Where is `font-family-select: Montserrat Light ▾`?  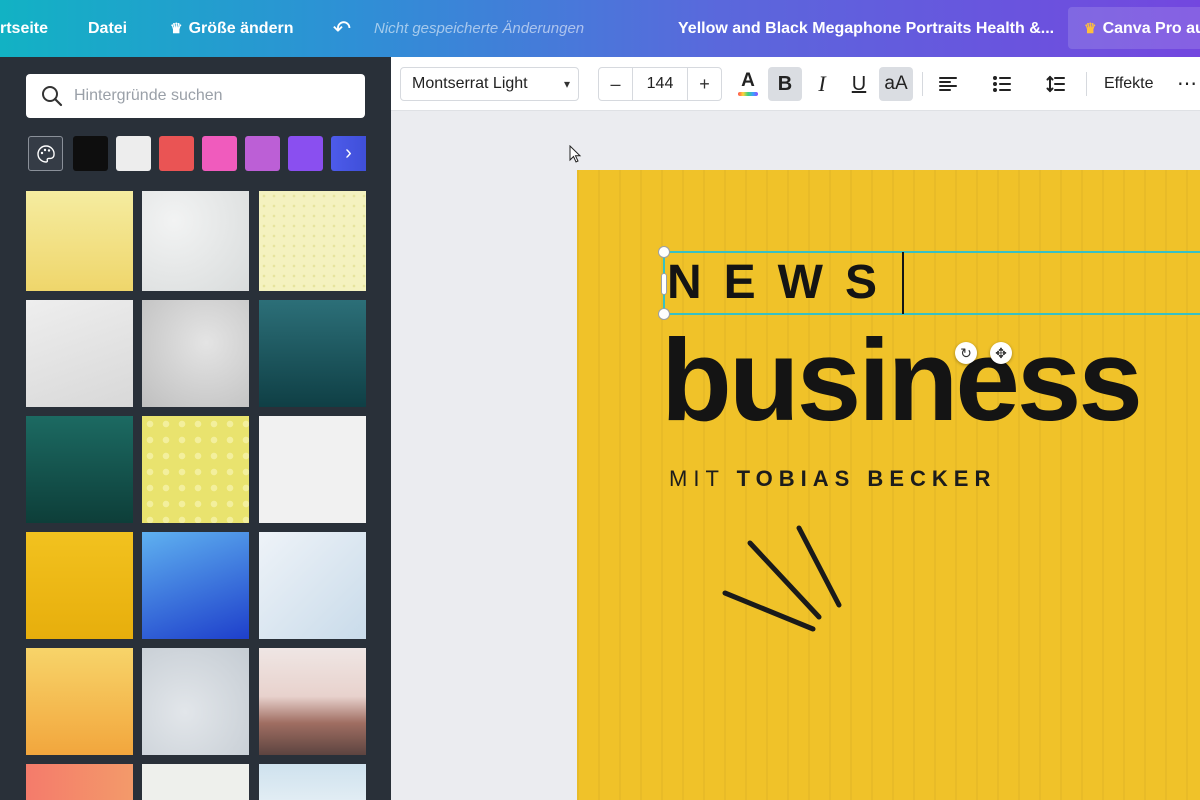 font-family-select: Montserrat Light ▾ is located at coordinates (489, 84).